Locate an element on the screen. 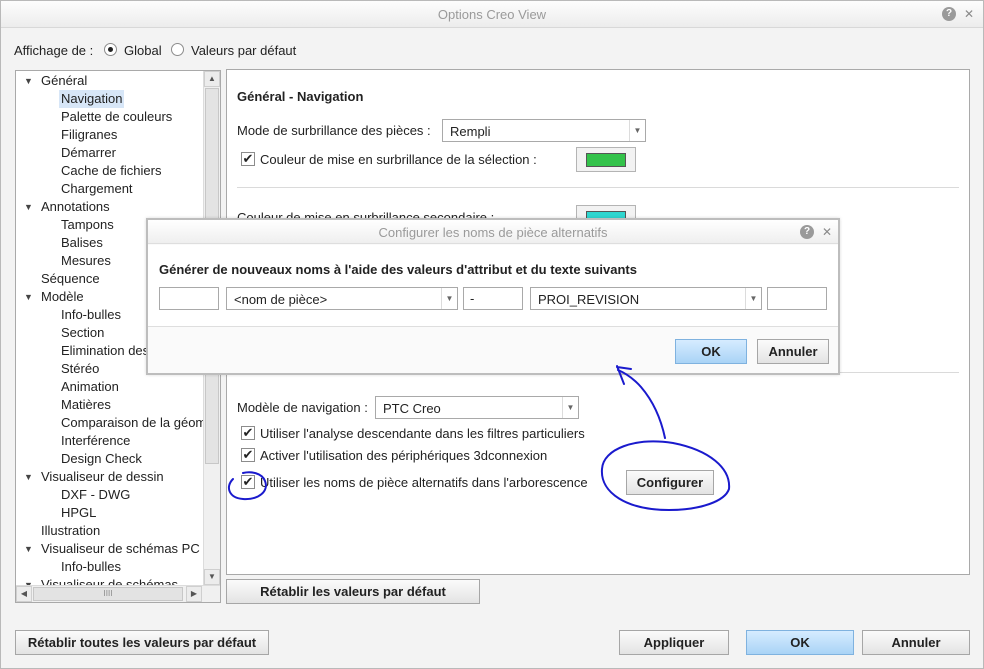 The height and width of the screenshot is (669, 984). tree-item: ▼ Visualiseur de schémas PC is located at coordinates (110, 549).